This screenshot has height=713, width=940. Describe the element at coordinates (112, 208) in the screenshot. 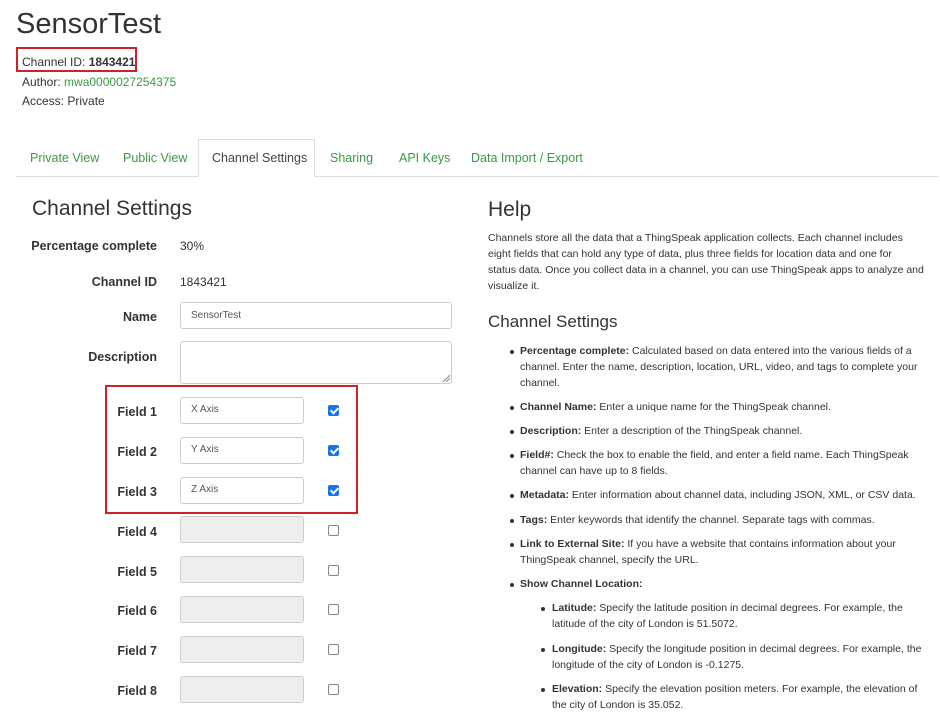

I see `settings-heading: Channel Settings` at that location.